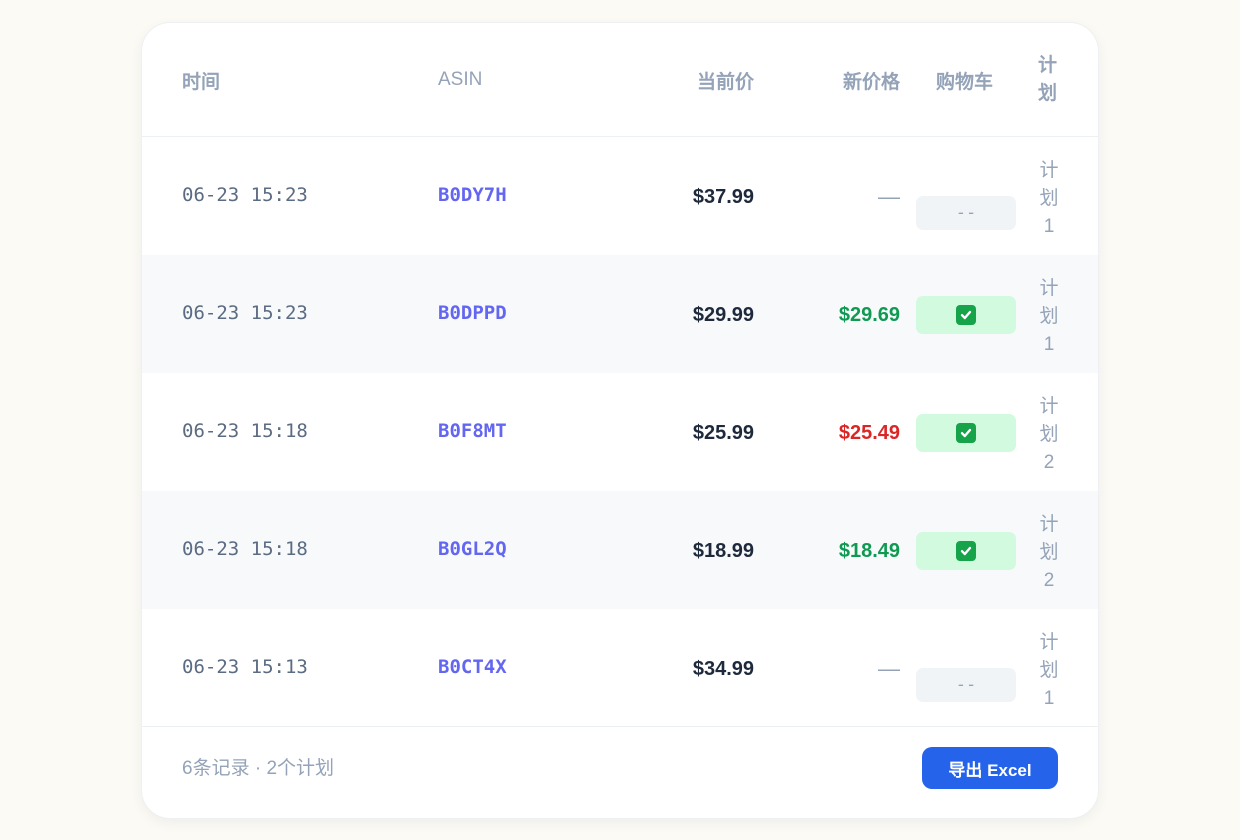  Describe the element at coordinates (869, 314) in the screenshot. I see `row-new-price: $29.69` at that location.